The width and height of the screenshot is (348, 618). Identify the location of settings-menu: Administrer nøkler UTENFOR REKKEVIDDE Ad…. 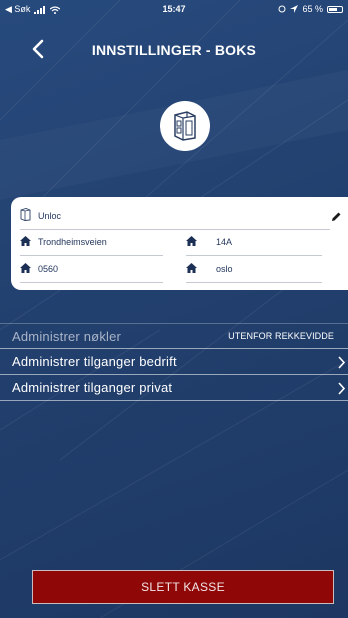
(174, 362).